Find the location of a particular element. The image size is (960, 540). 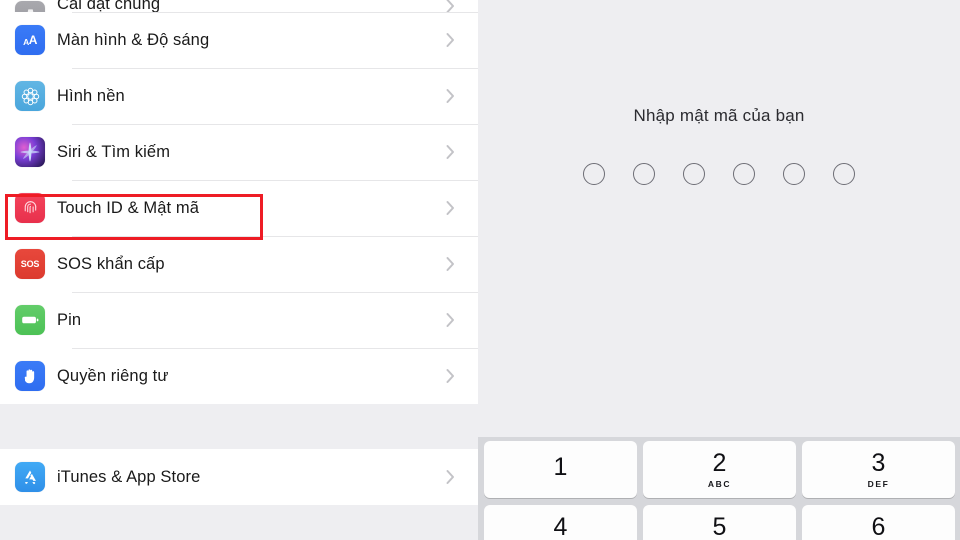

keypad-key-number: 6 is located at coordinates (878, 526).